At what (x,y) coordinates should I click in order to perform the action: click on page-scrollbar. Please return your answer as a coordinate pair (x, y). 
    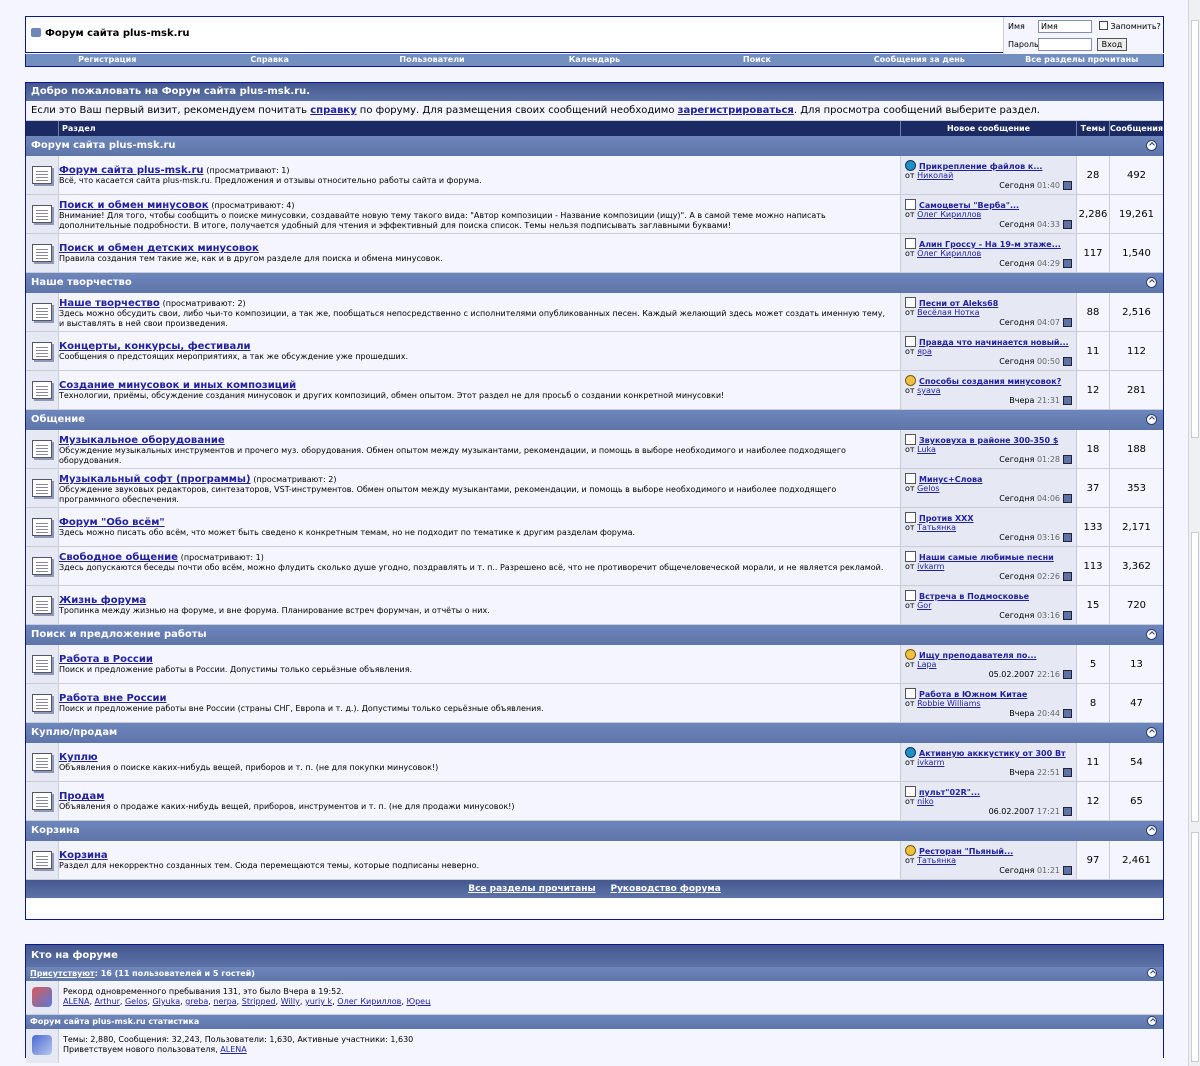
    Looking at the image, I should click on (1194, 533).